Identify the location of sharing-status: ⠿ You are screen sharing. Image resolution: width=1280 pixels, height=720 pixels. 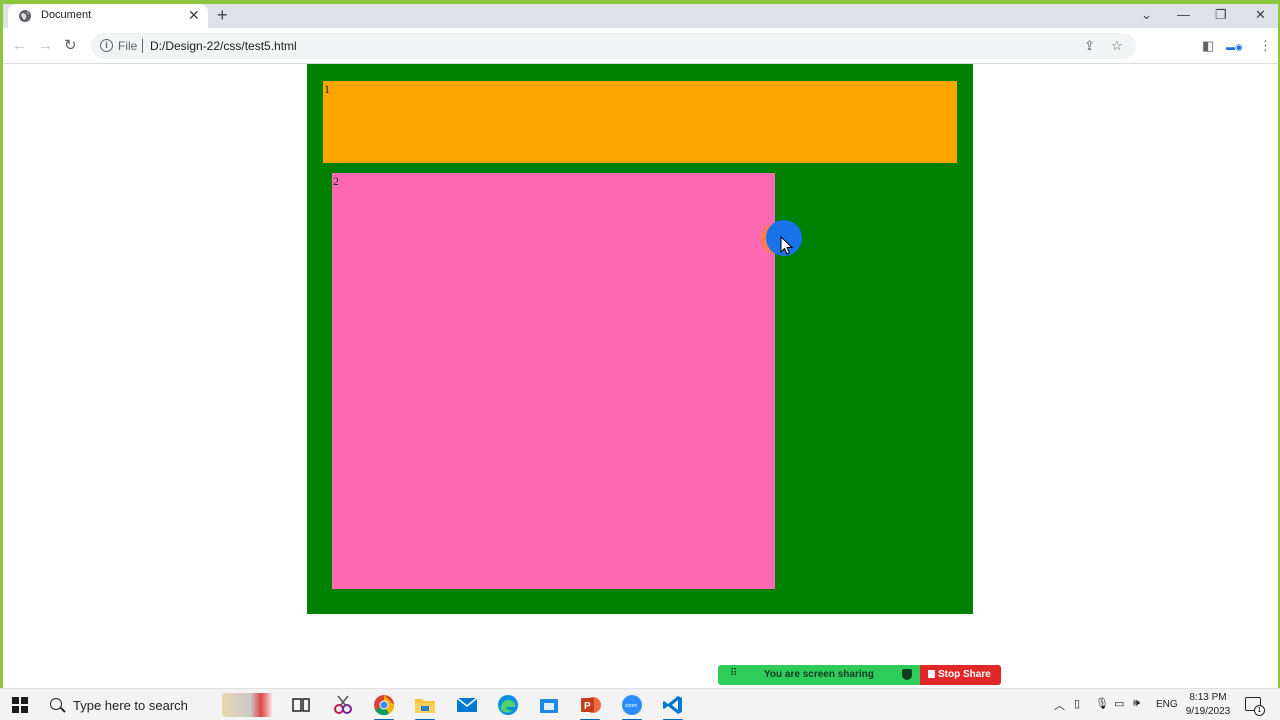
(819, 675).